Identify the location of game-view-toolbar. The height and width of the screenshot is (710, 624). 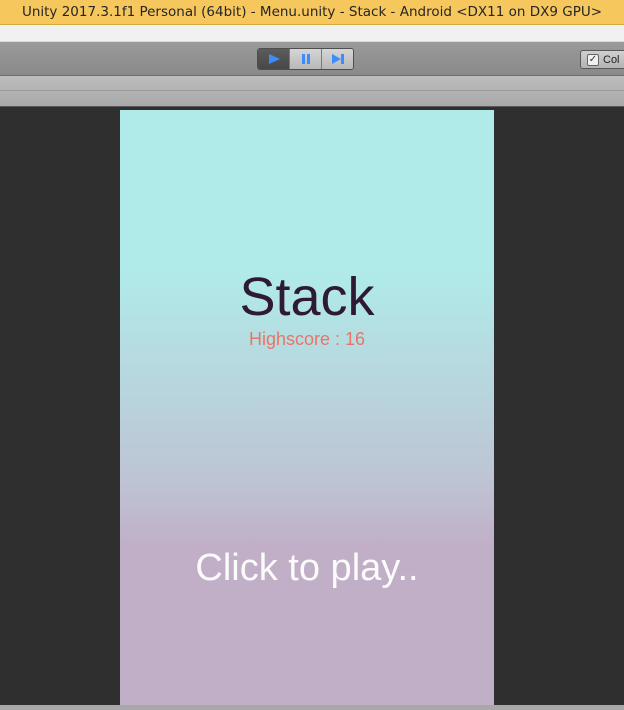
(312, 91).